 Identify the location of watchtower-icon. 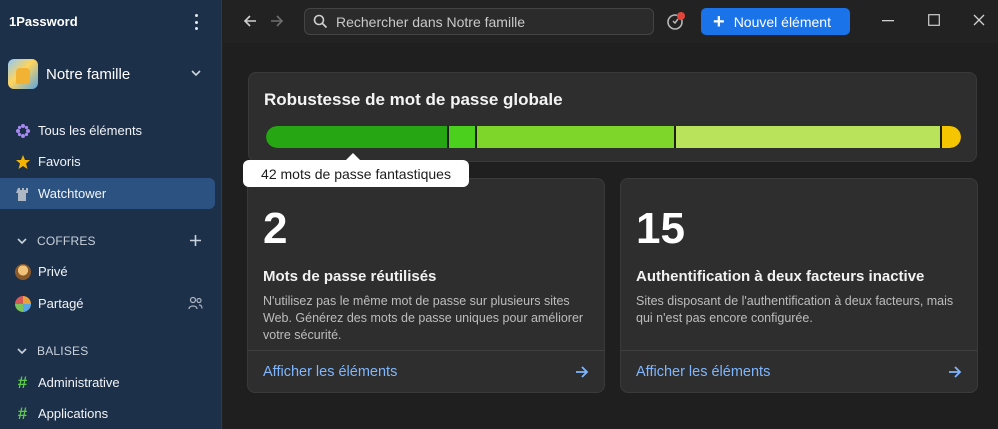
(22, 193).